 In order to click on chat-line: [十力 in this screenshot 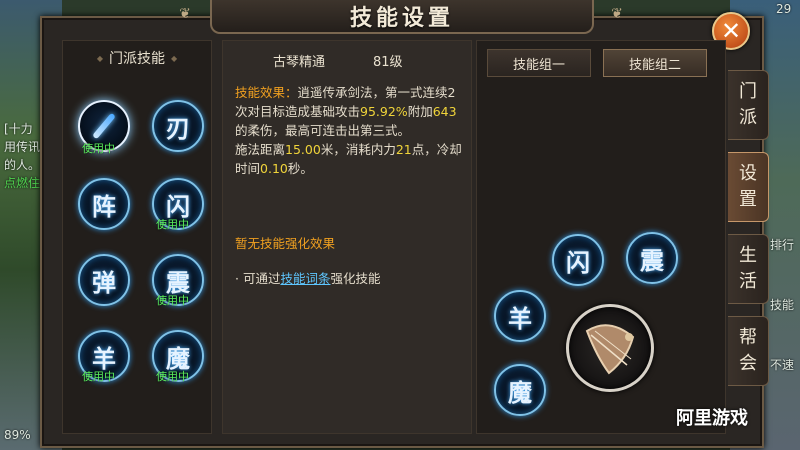, I will do `click(18, 129)`.